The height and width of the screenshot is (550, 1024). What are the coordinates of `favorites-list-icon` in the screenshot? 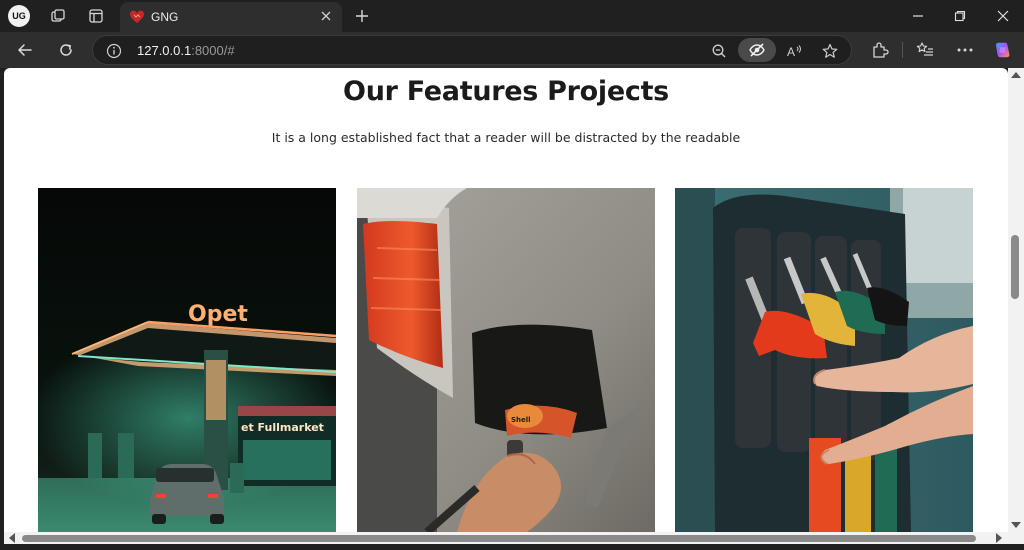 It's located at (925, 50).